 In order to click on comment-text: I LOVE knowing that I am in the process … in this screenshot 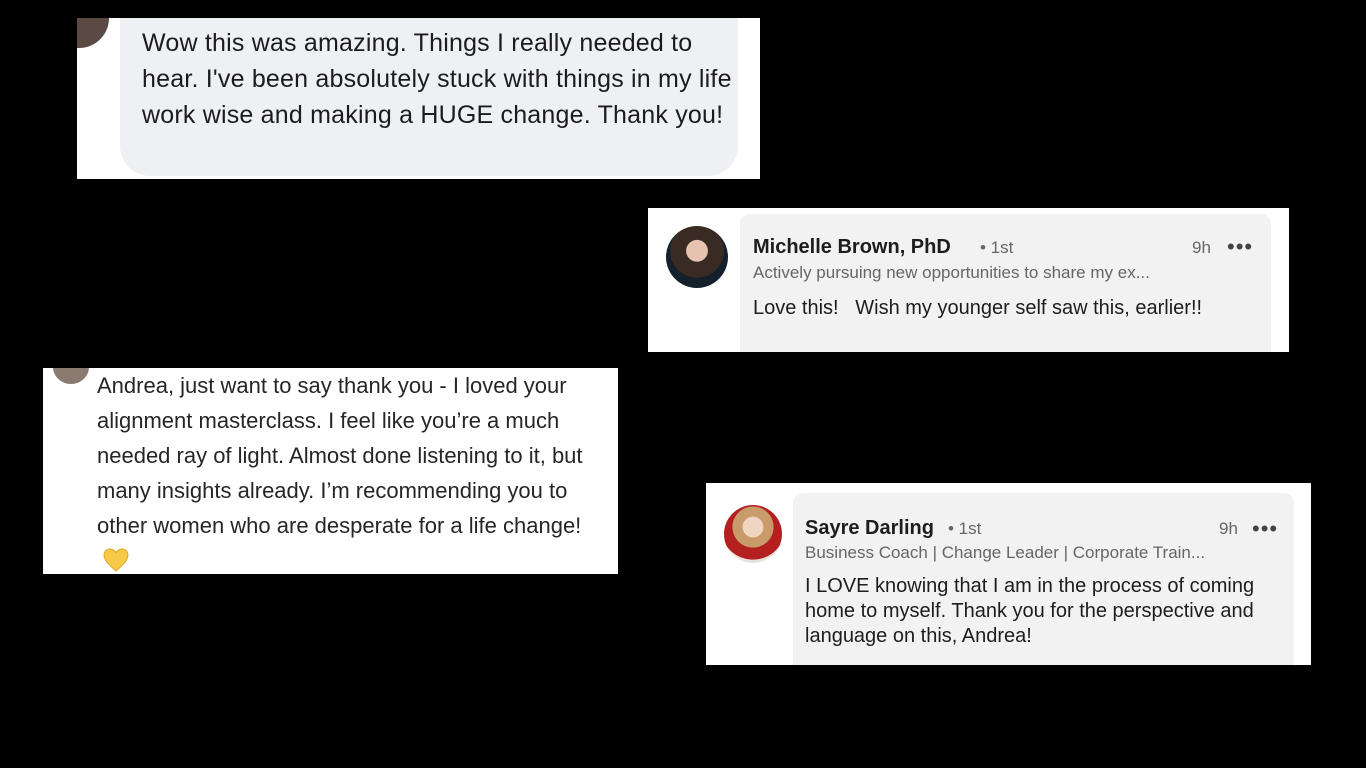, I will do `click(1030, 611)`.